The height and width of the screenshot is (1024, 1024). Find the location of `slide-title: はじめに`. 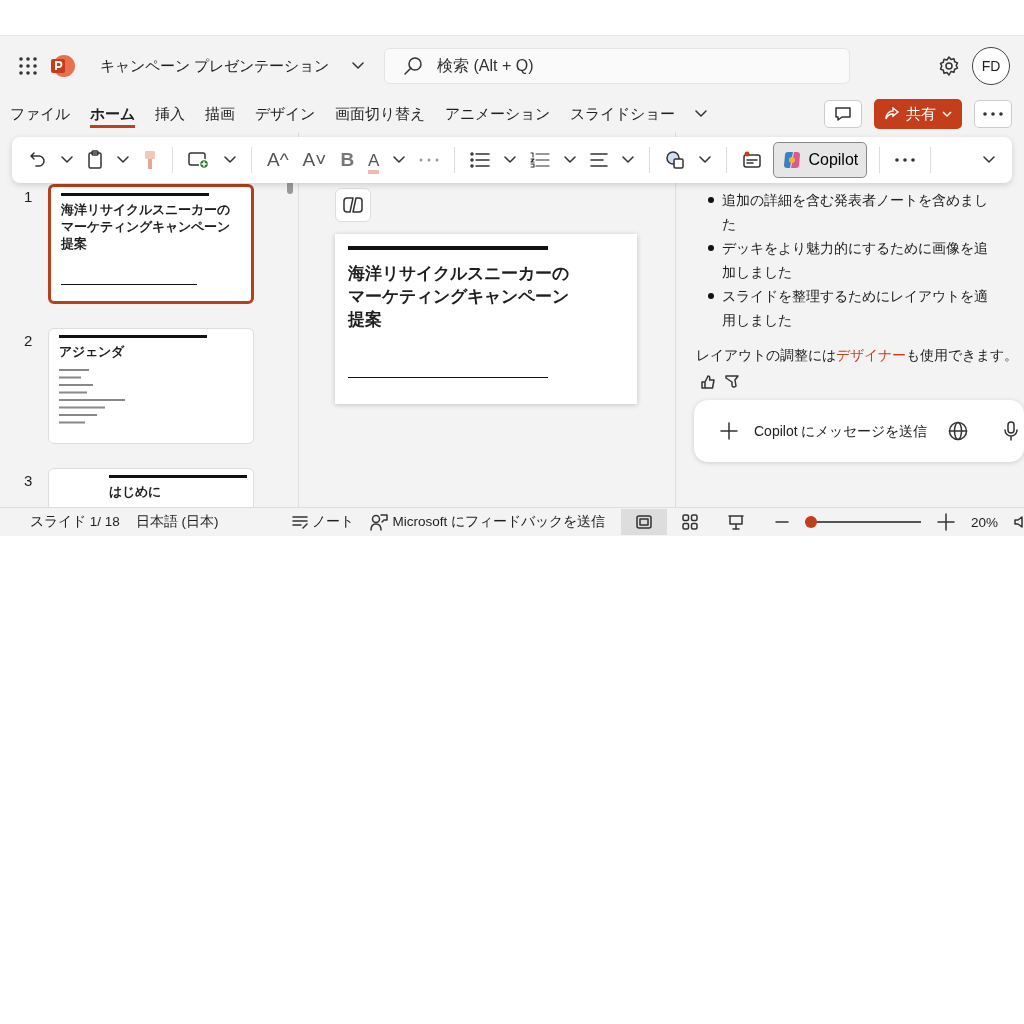

slide-title: はじめに is located at coordinates (135, 492).